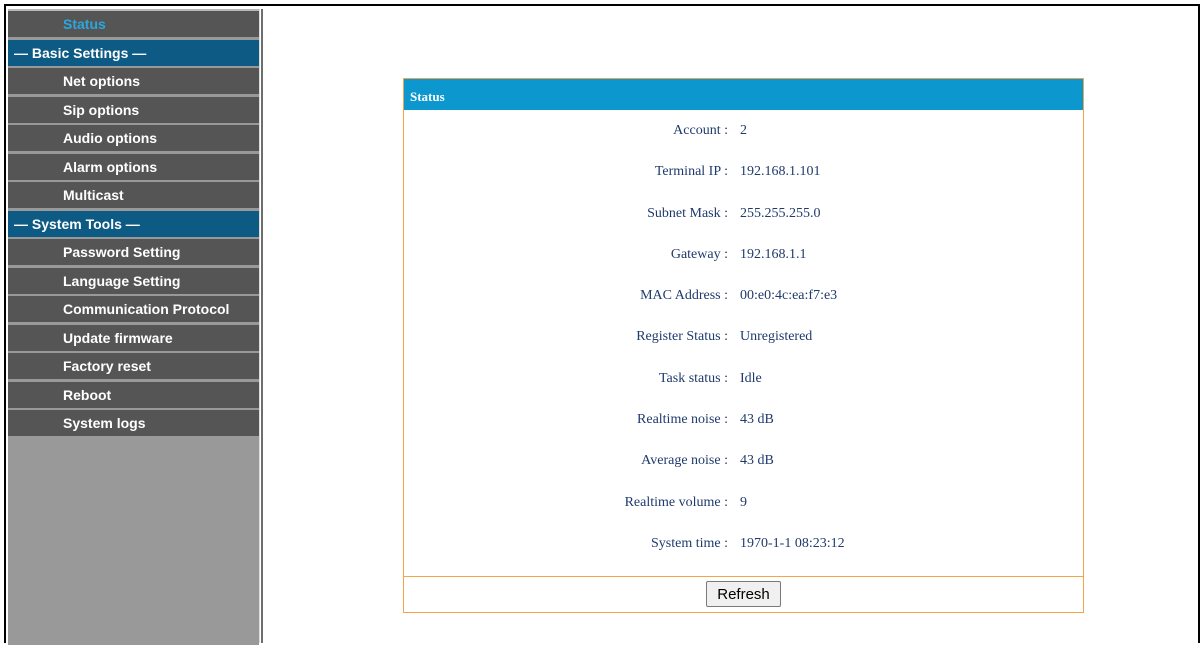  I want to click on sidebar-item-status: Status, so click(133, 24).